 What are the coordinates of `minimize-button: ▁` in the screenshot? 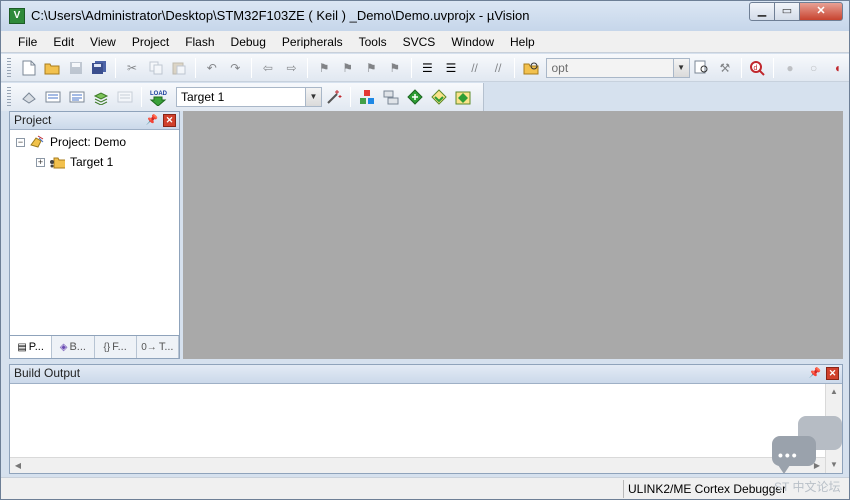 It's located at (762, 11).